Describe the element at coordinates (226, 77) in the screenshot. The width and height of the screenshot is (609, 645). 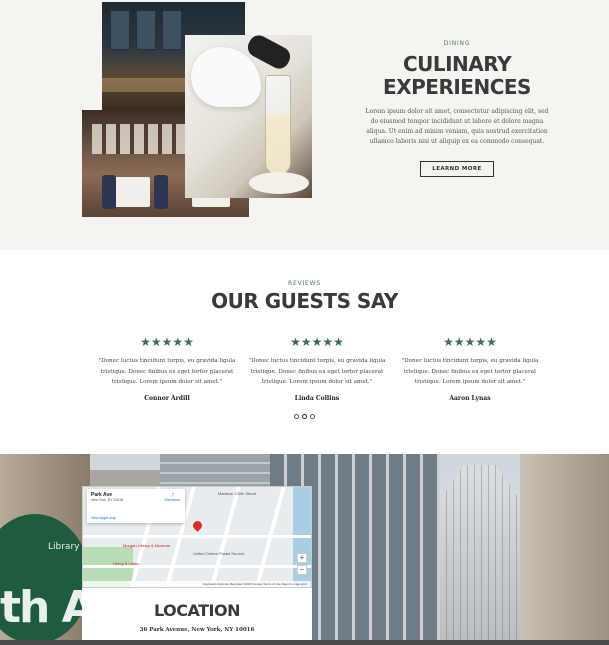
I see `waiter-hand-decor` at that location.